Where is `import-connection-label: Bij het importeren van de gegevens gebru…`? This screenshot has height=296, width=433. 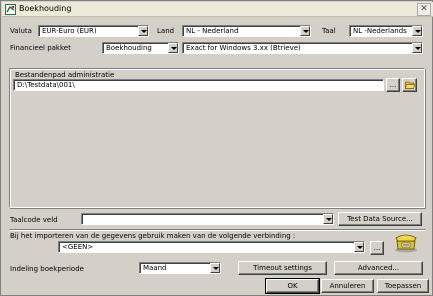 import-connection-label: Bij het importeren van de gegevens gebru… is located at coordinates (153, 236).